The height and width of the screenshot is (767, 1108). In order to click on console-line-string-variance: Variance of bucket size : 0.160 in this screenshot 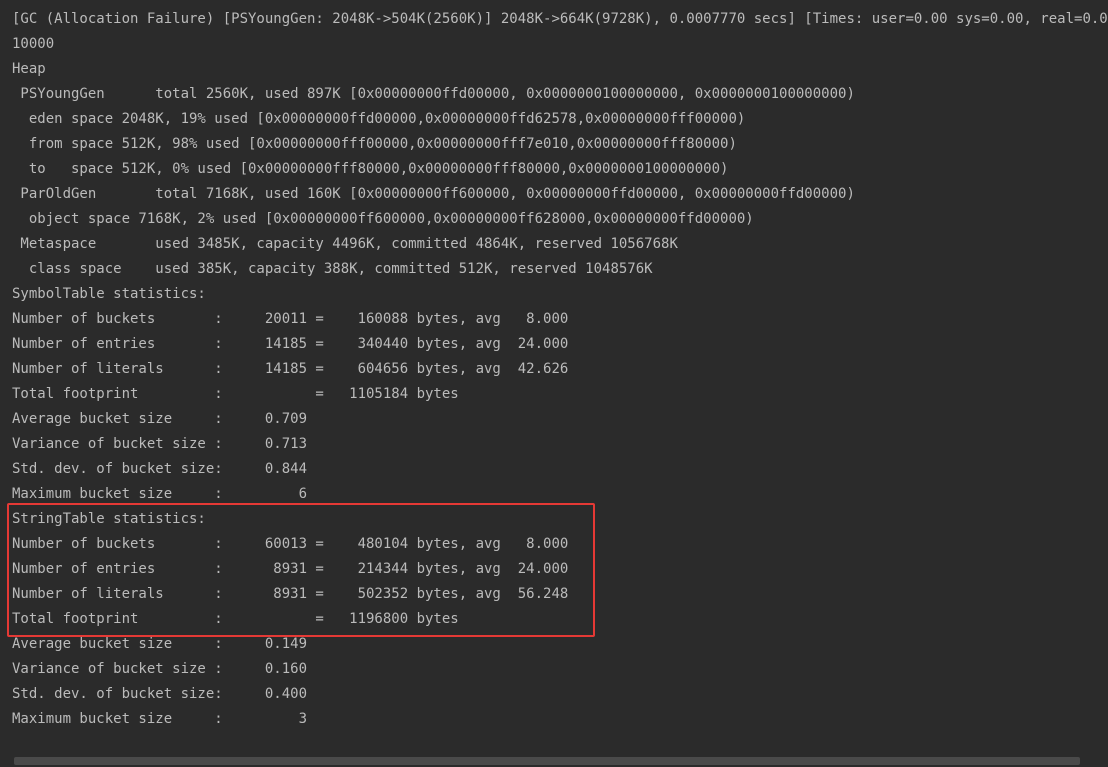, I will do `click(160, 669)`.